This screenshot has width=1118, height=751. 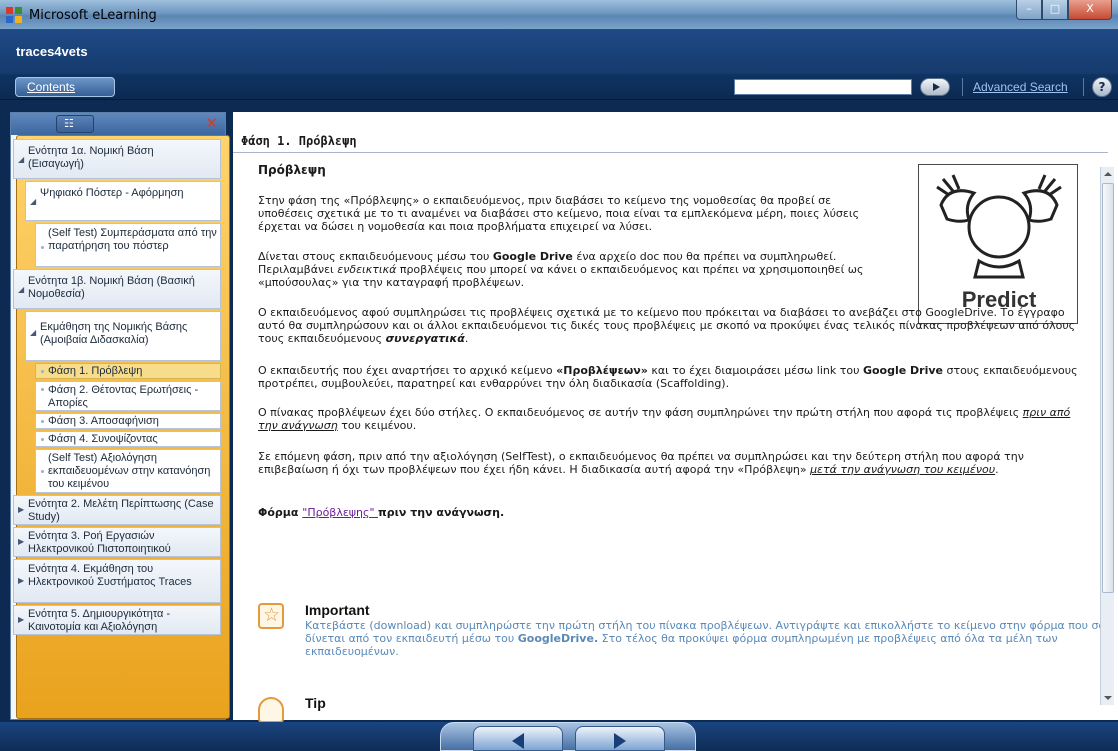 What do you see at coordinates (935, 87) in the screenshot?
I see `search-go-button` at bounding box center [935, 87].